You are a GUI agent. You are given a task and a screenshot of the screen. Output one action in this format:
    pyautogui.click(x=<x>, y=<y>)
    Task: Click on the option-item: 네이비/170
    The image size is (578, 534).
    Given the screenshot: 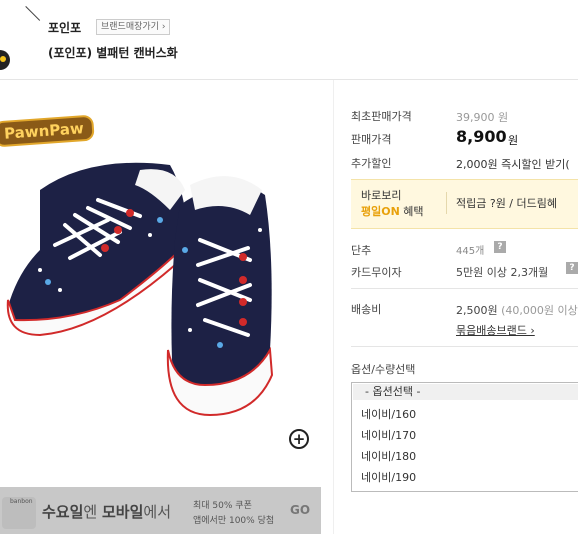 What is the action you would take?
    pyautogui.click(x=388, y=435)
    